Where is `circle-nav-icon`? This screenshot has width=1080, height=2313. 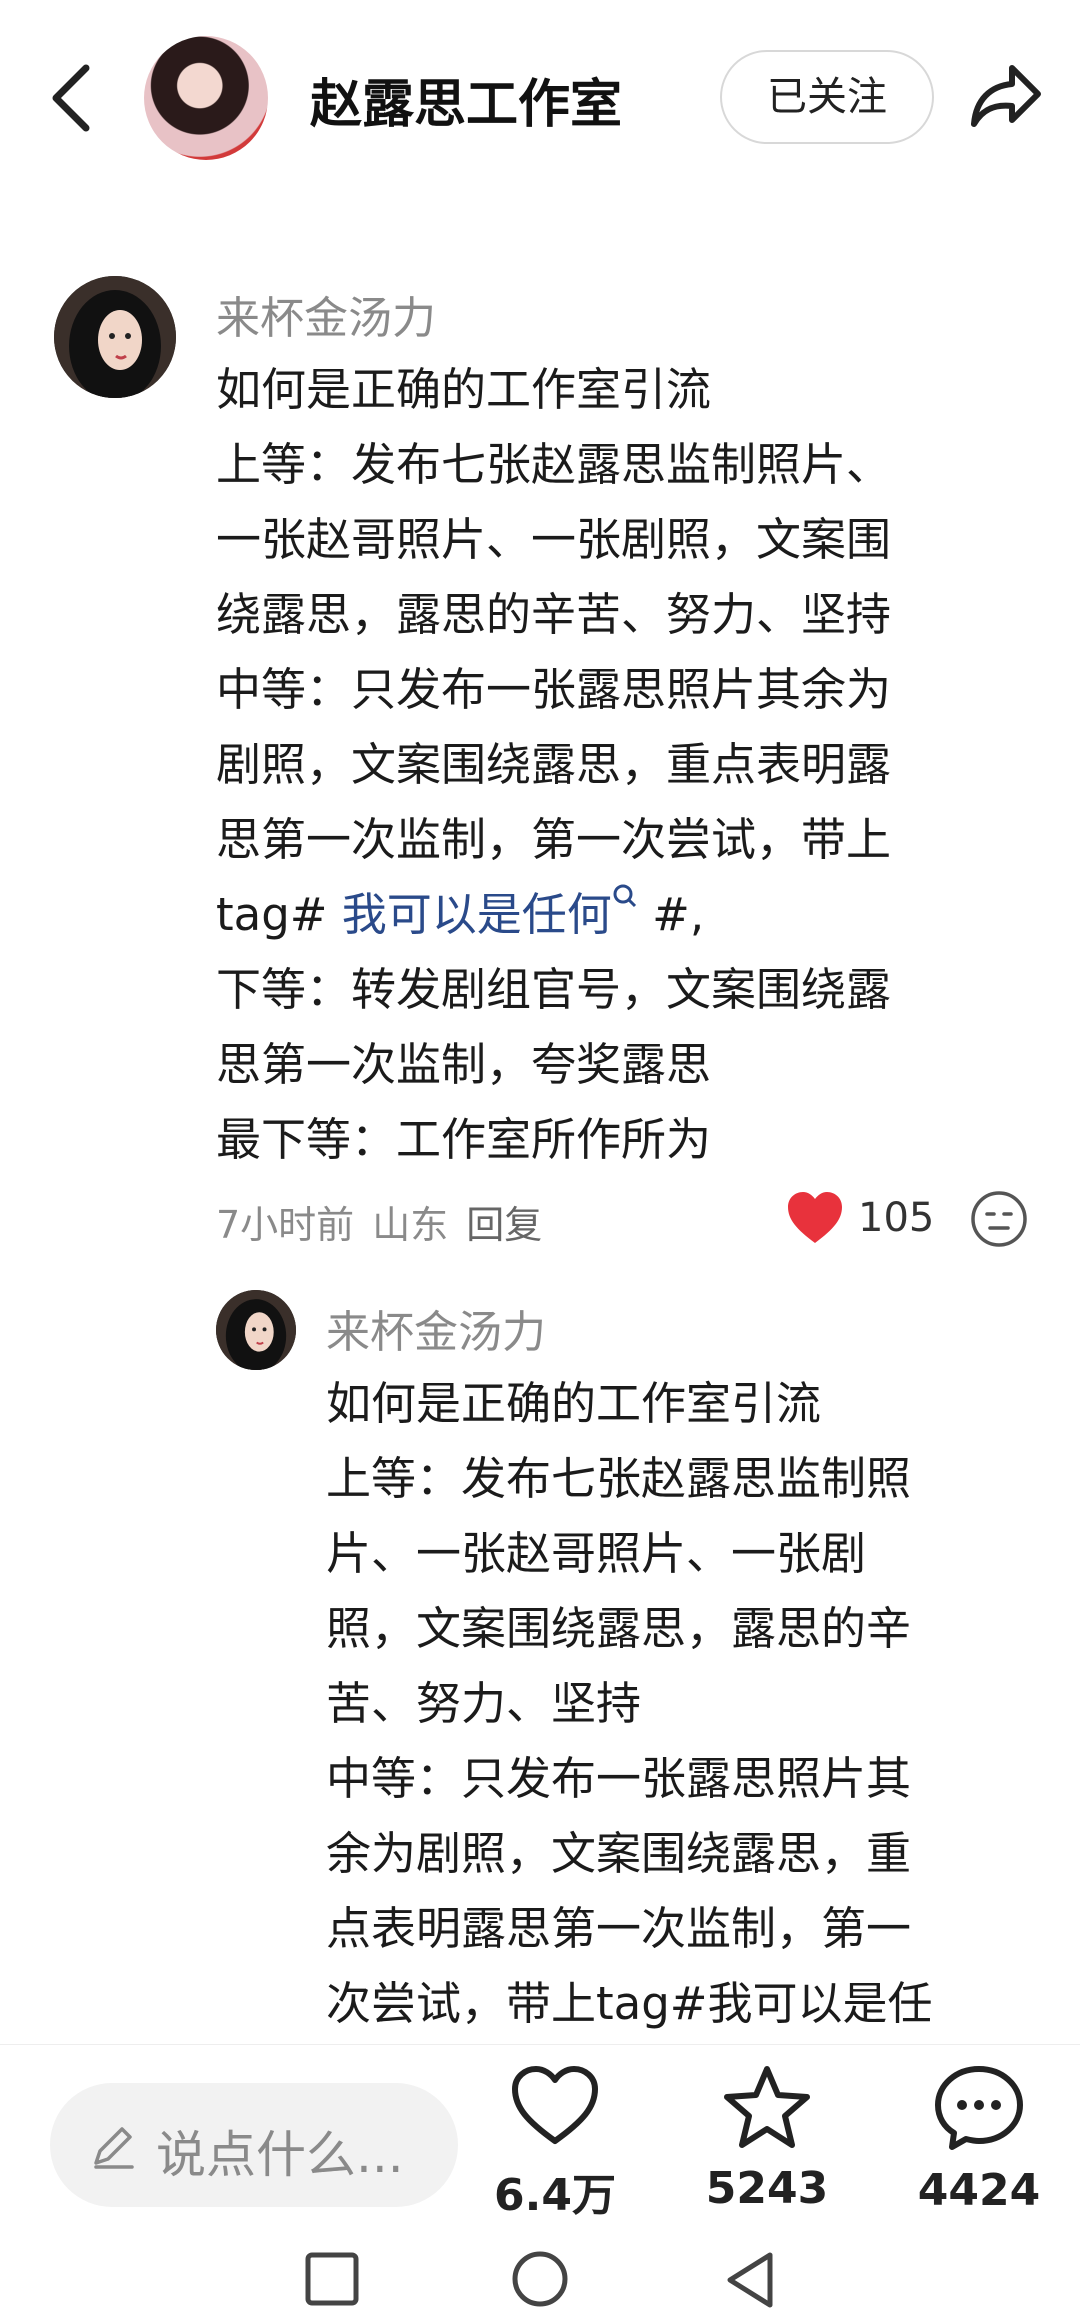
circle-nav-icon is located at coordinates (540, 2281).